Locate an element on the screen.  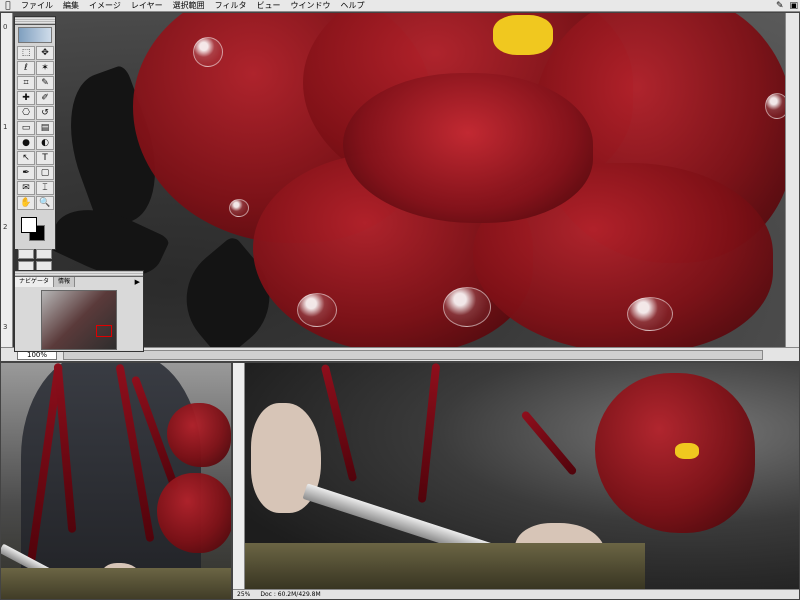
tool-grid: ⬚ ✥ ℓ ✶ ⌗ ✎ ✚ ✐ ⎔ ↺ ▭ ▤ ● ◐ ↖ T ✒ ▢ ✉ ⌶ ✋ 🔍 is located at coordinates (35, 128).